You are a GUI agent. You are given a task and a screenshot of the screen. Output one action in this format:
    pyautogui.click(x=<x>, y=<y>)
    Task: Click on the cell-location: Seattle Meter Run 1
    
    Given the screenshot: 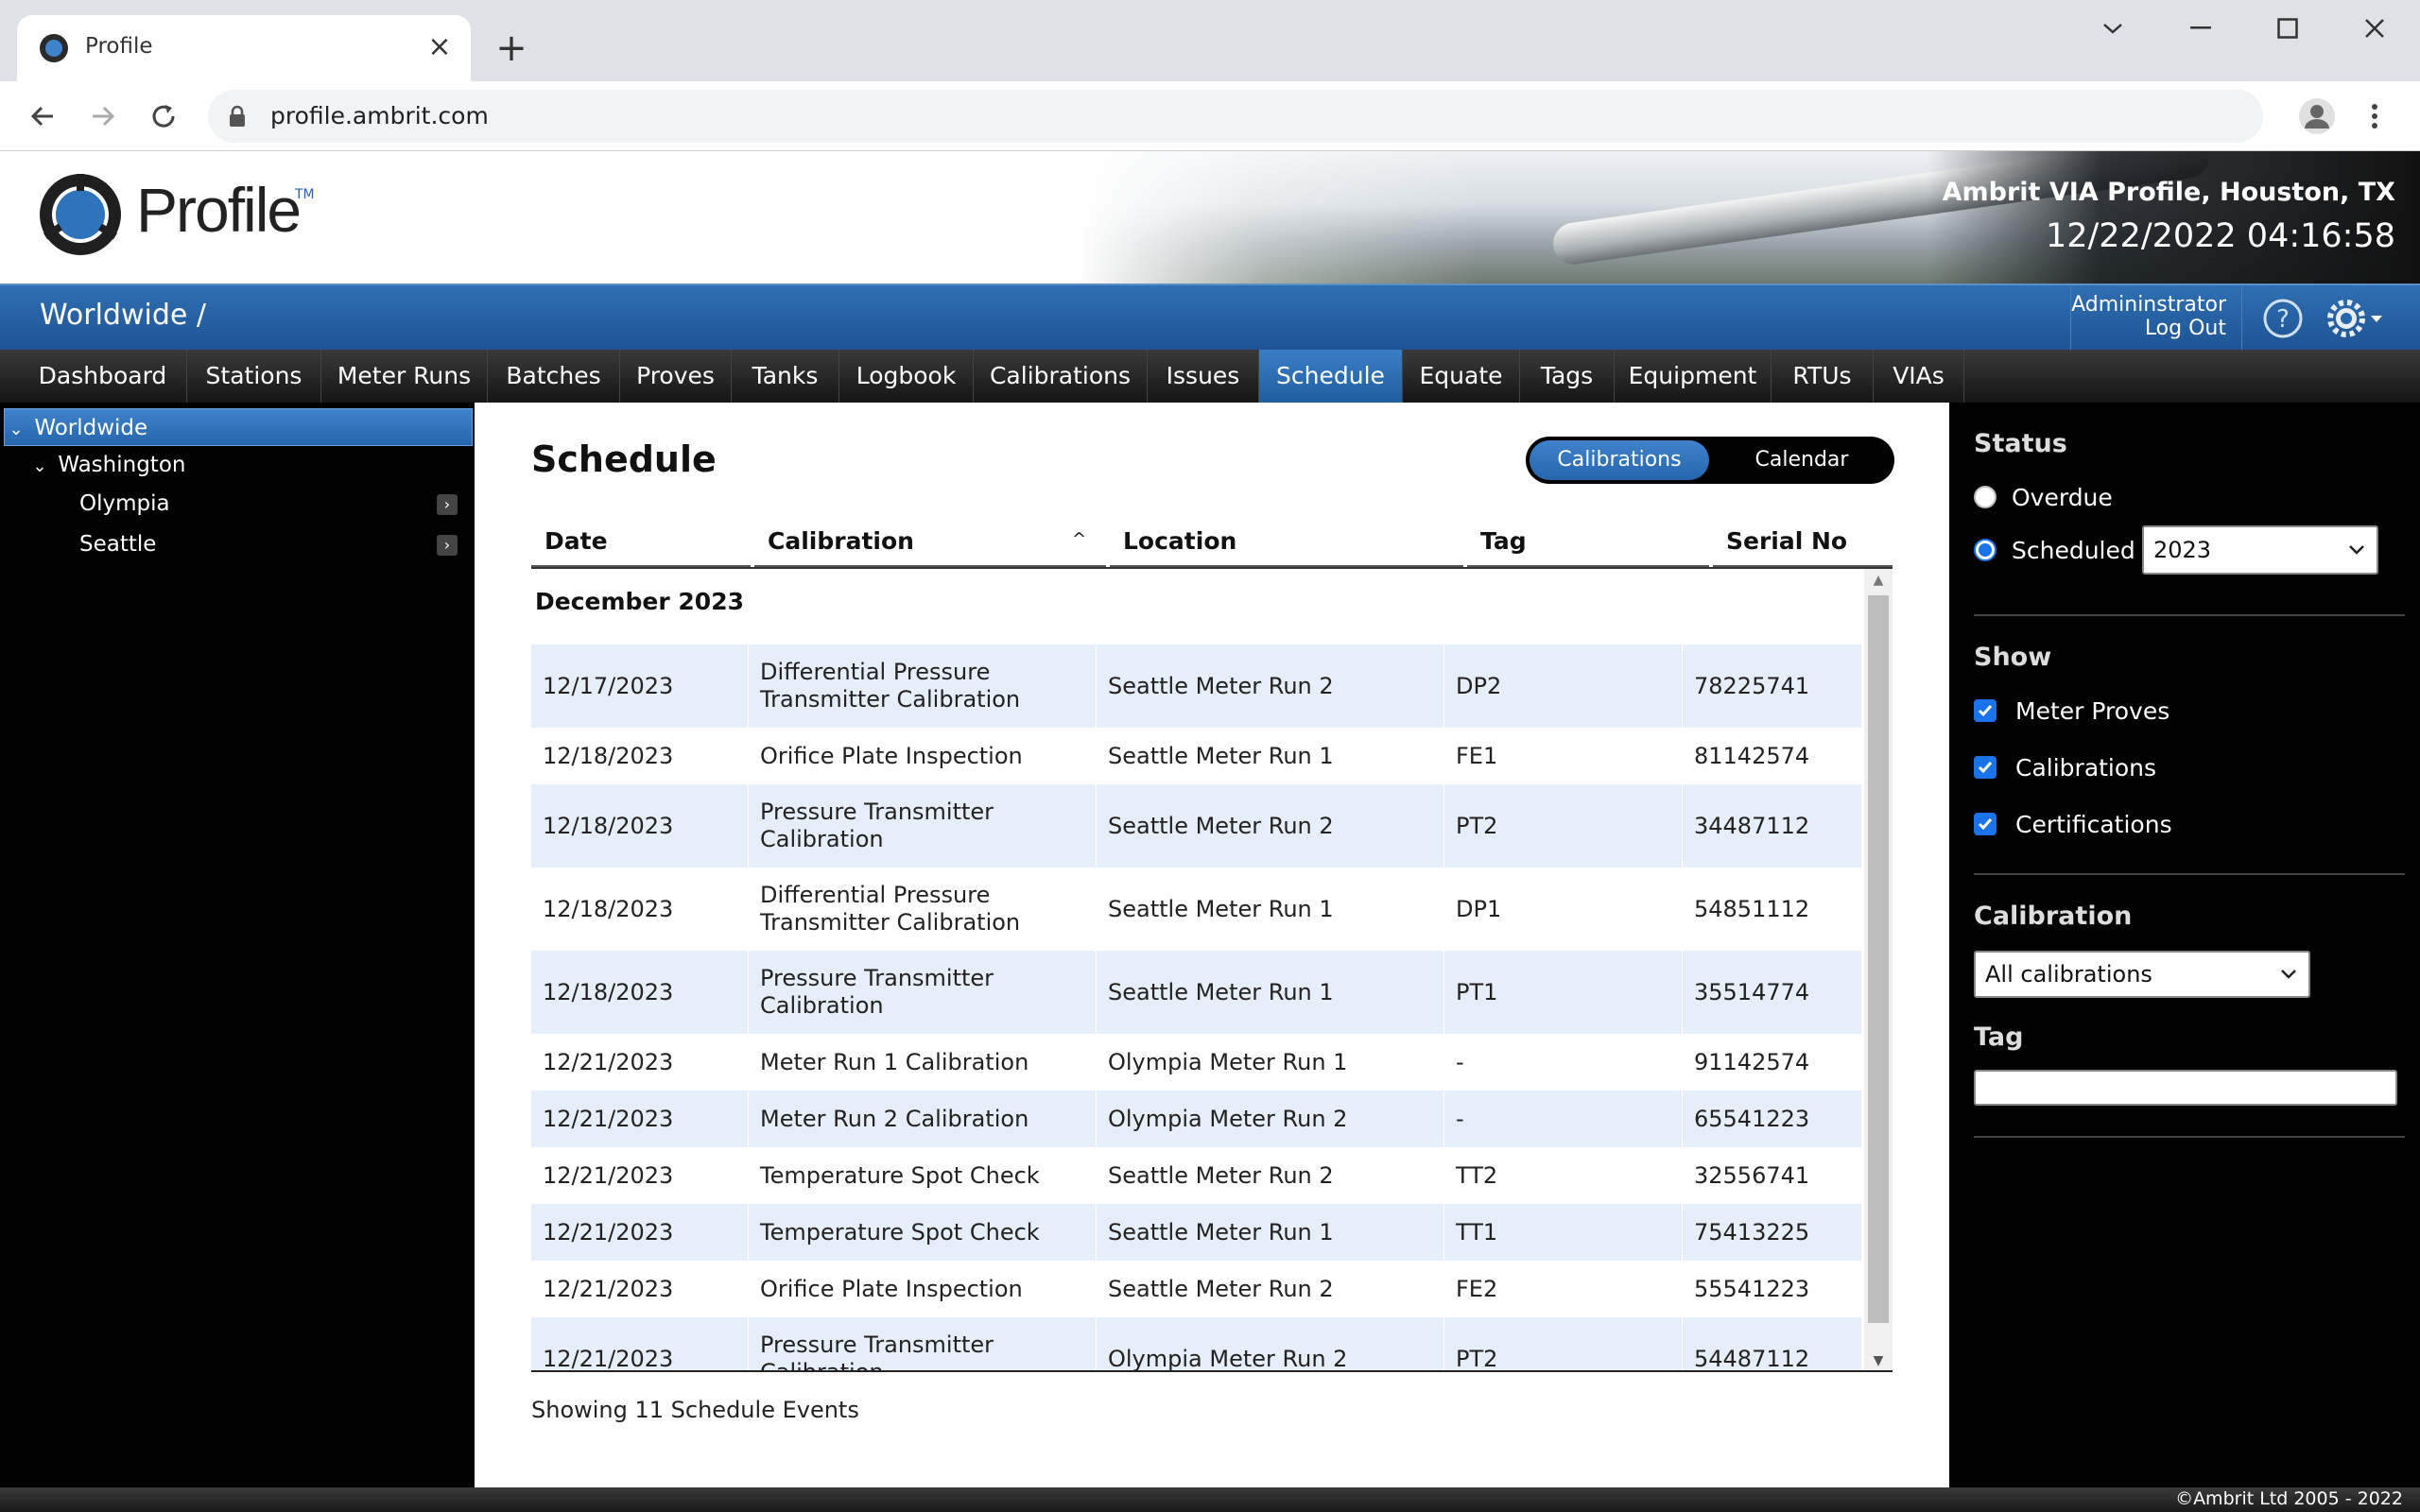 What is the action you would take?
    pyautogui.click(x=1270, y=756)
    